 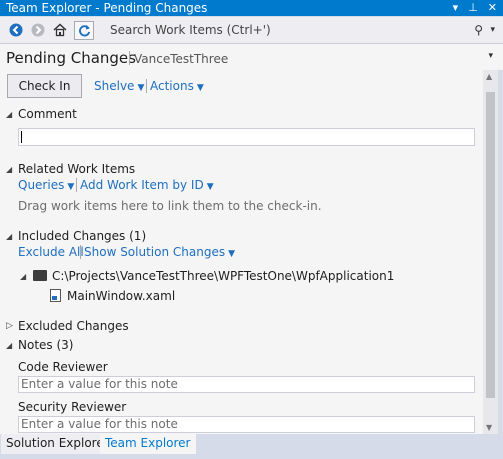 I want to click on exclude-all-link: Exclude All, so click(x=51, y=252).